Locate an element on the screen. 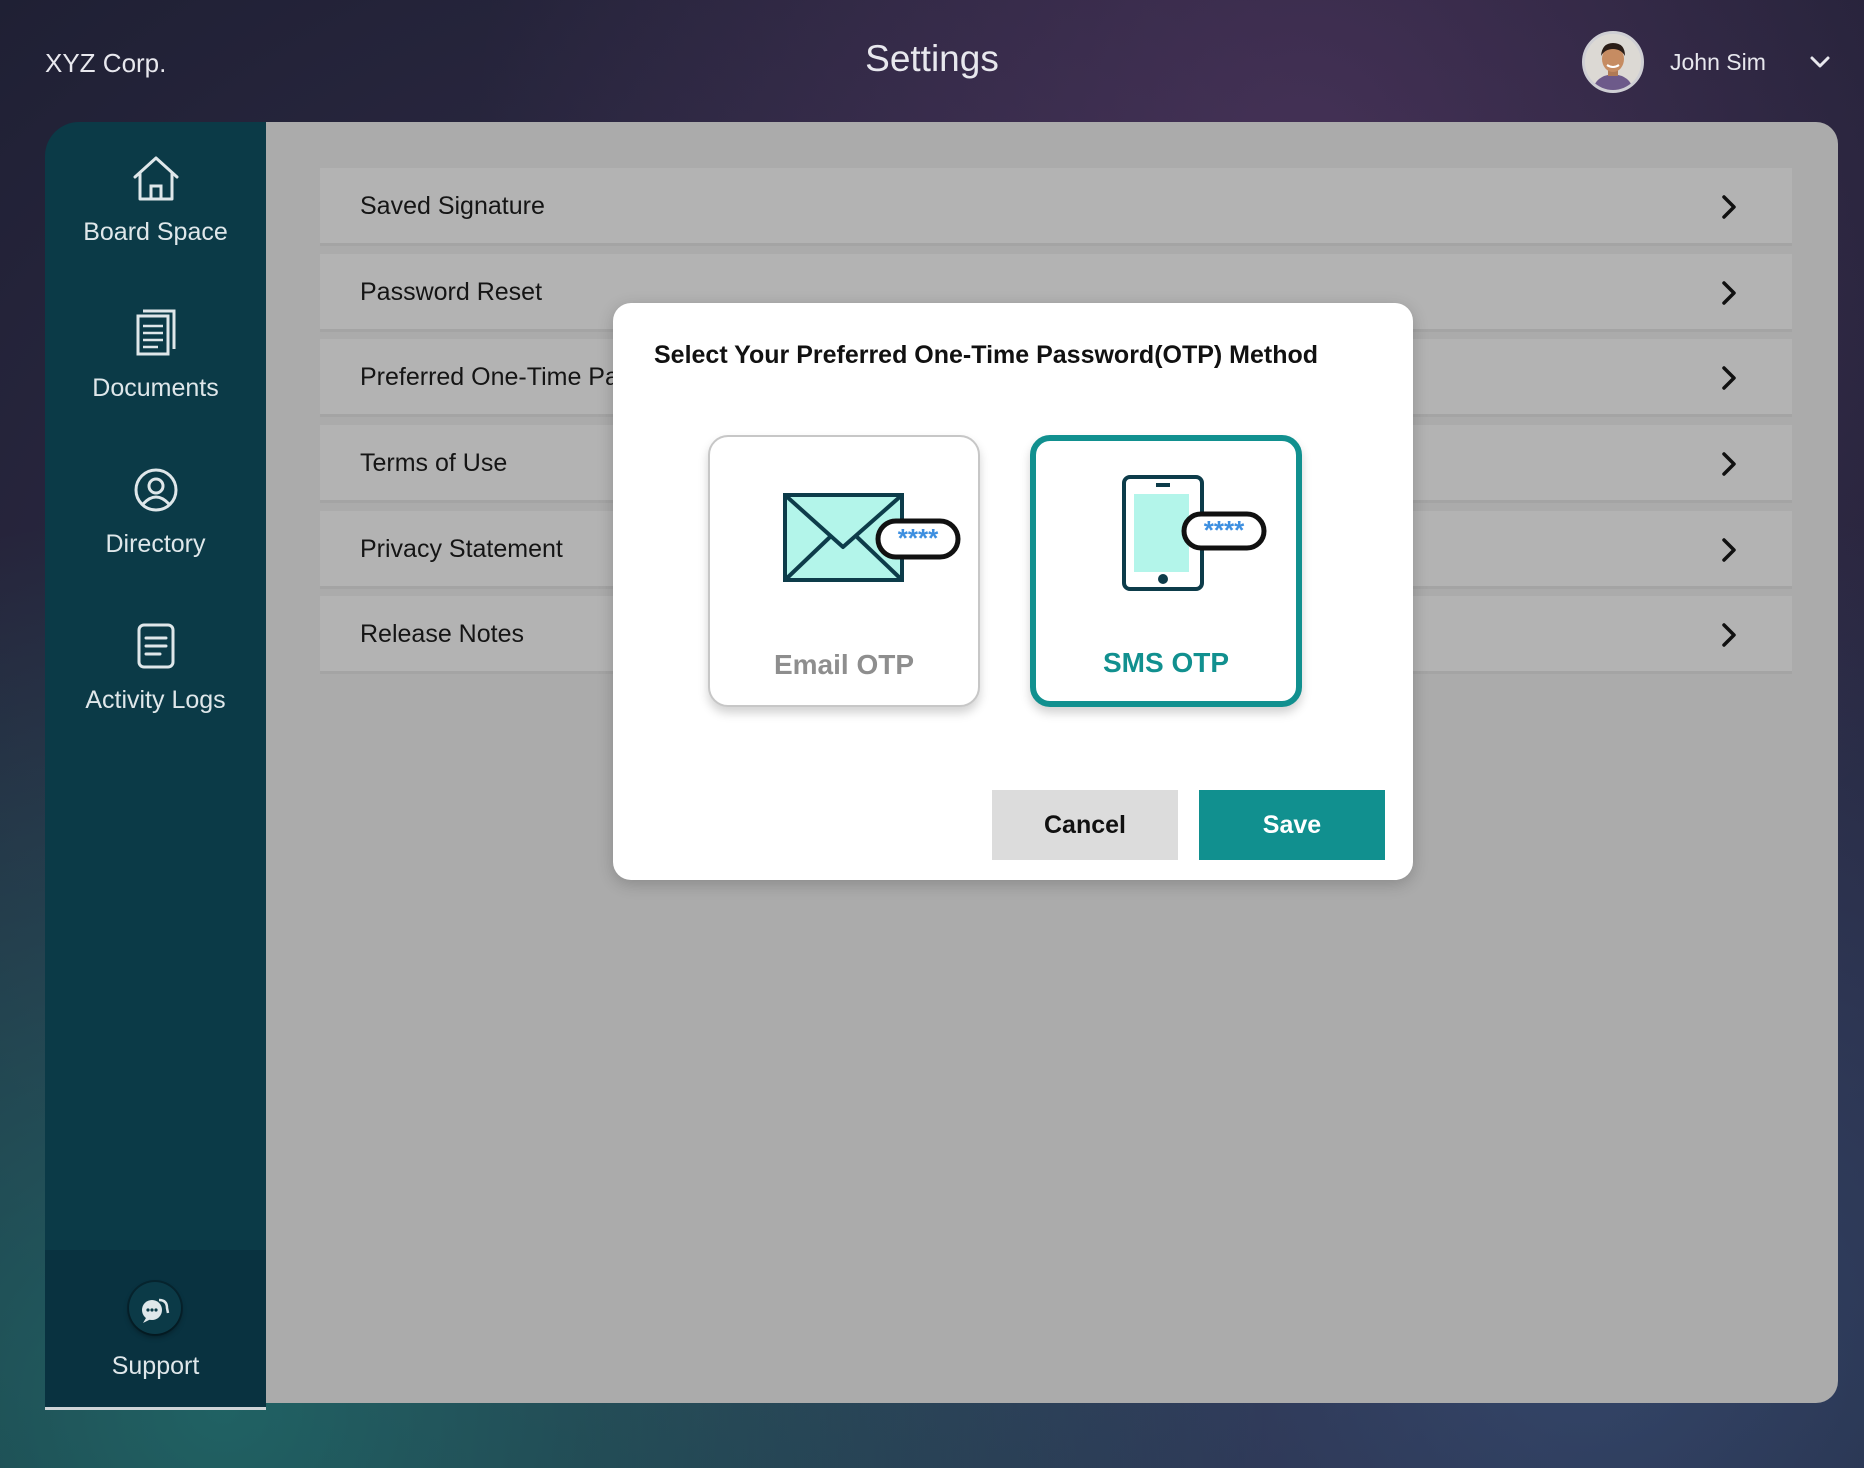  sidebar-item-directory: Directory is located at coordinates (155, 510).